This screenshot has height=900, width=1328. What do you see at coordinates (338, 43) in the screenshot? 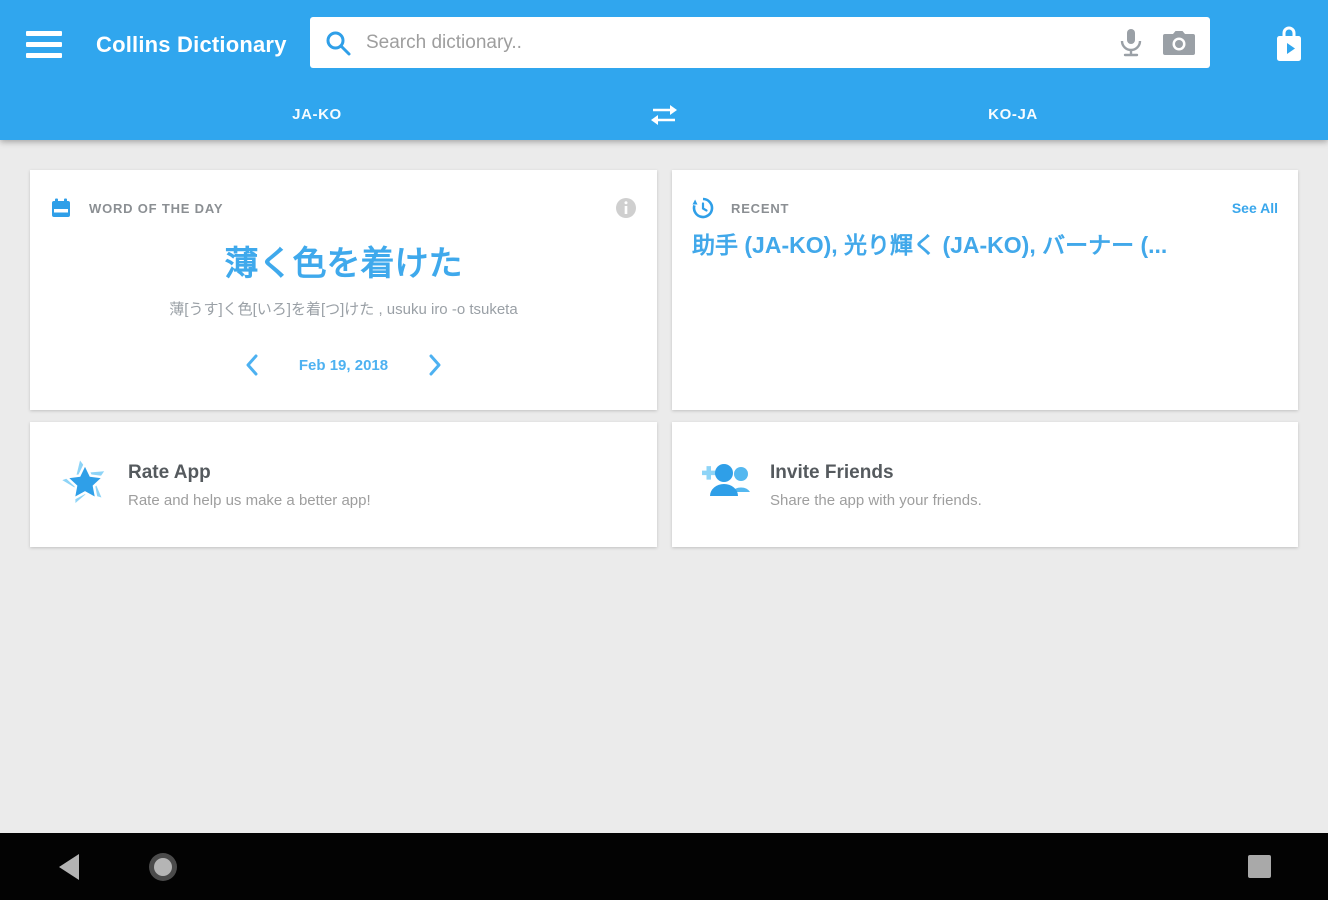
I see `search-icon` at bounding box center [338, 43].